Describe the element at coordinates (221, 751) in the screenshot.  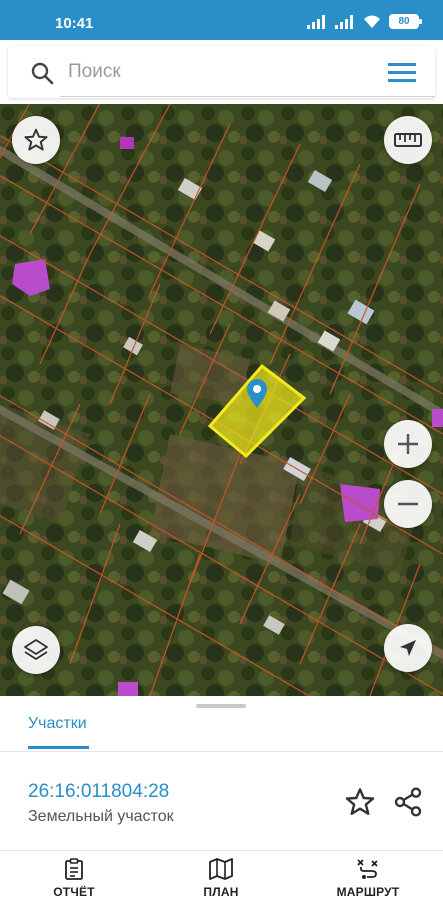
I see `tab-divider` at that location.